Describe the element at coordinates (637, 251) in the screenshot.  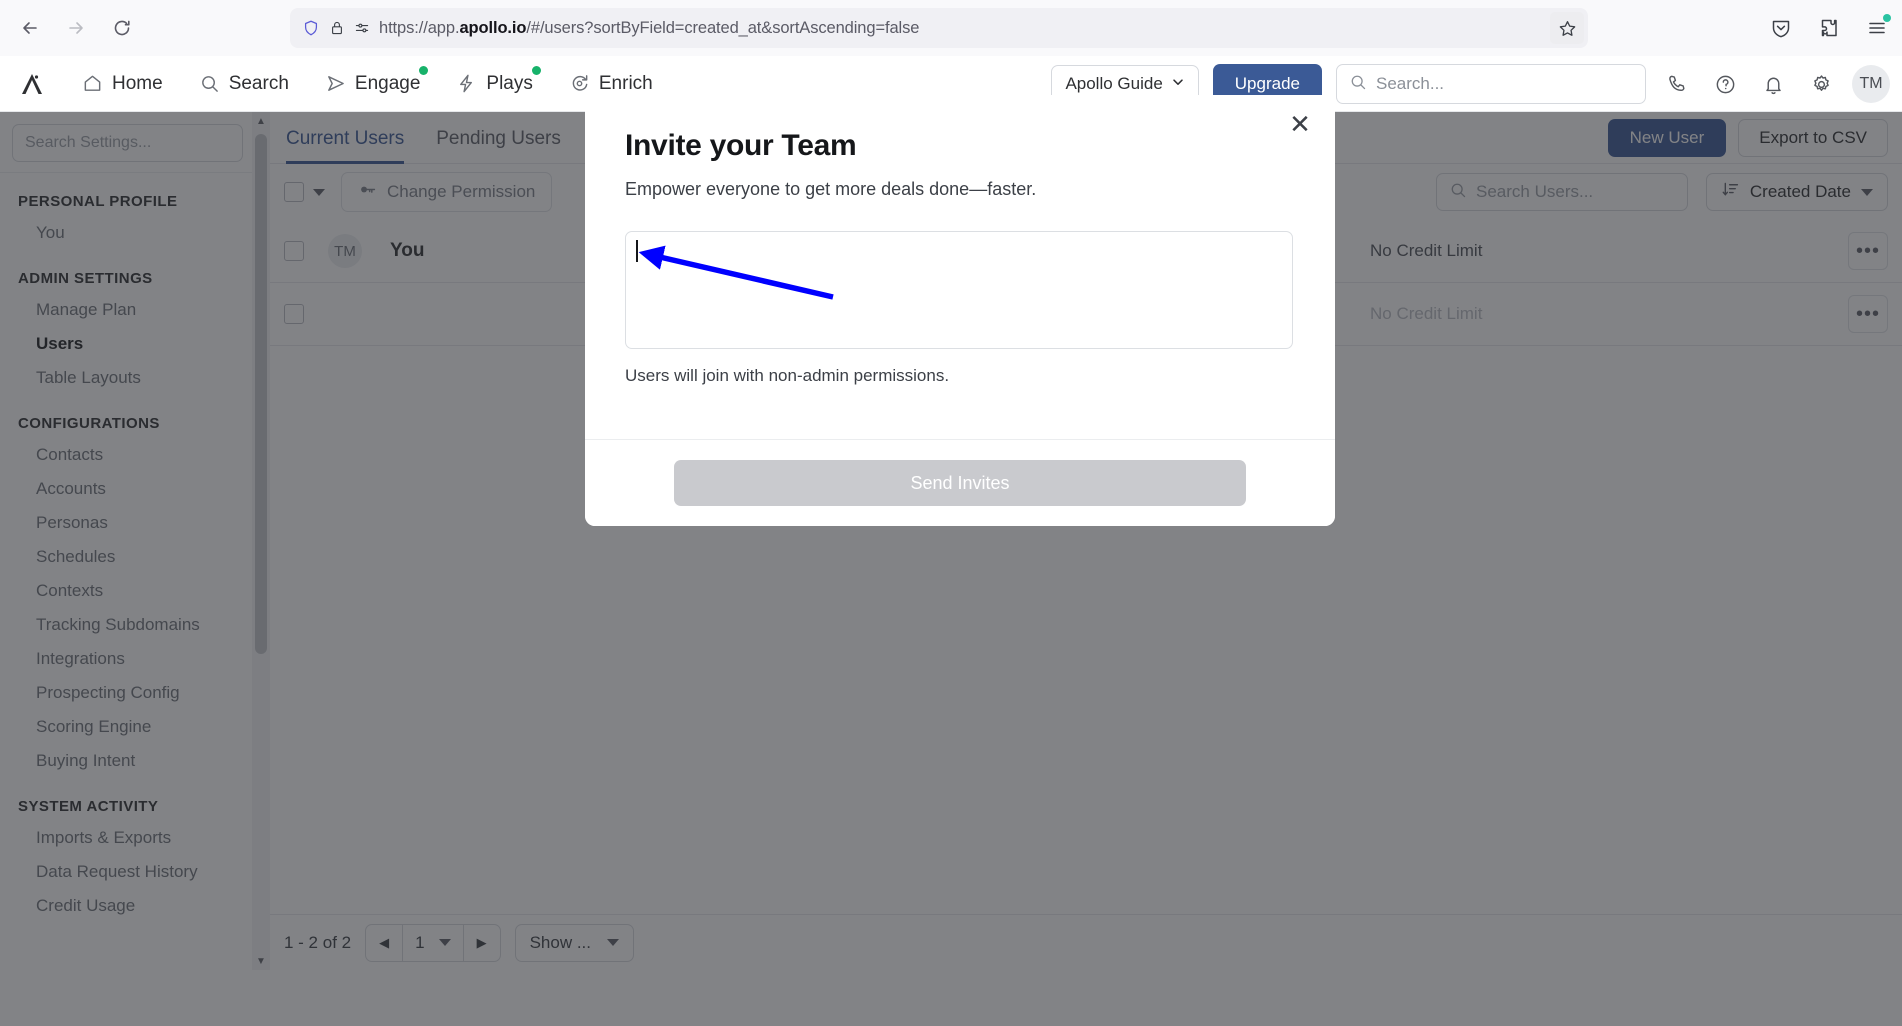
I see `text-cursor` at that location.